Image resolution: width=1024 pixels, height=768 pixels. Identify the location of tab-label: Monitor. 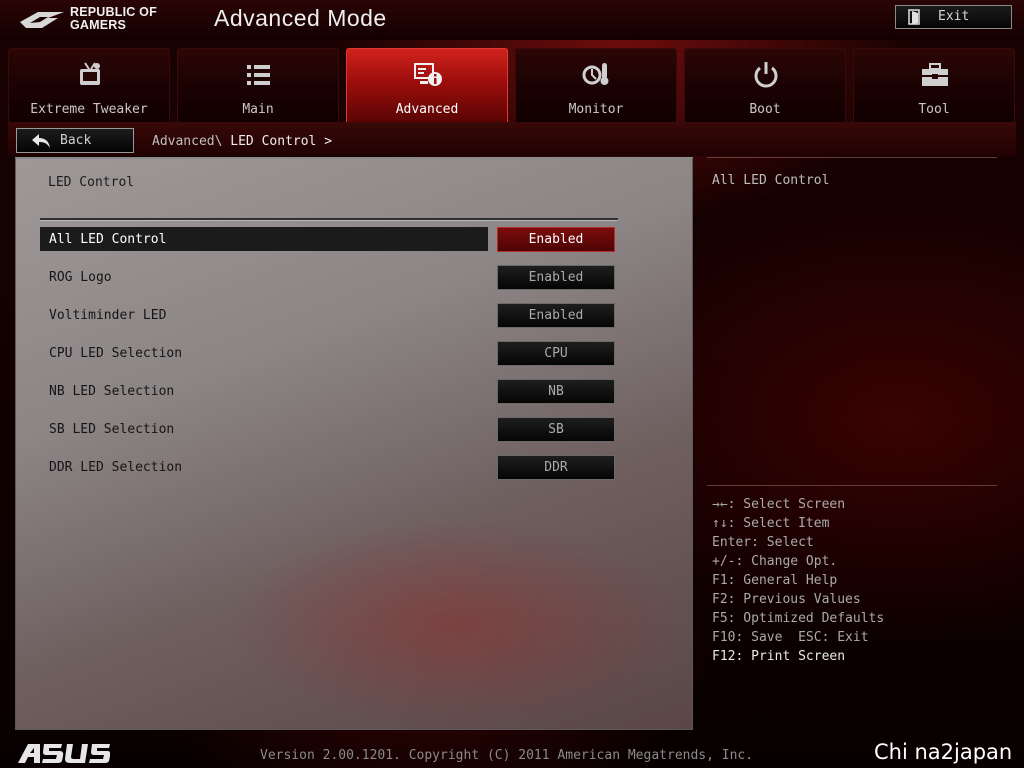
(596, 109).